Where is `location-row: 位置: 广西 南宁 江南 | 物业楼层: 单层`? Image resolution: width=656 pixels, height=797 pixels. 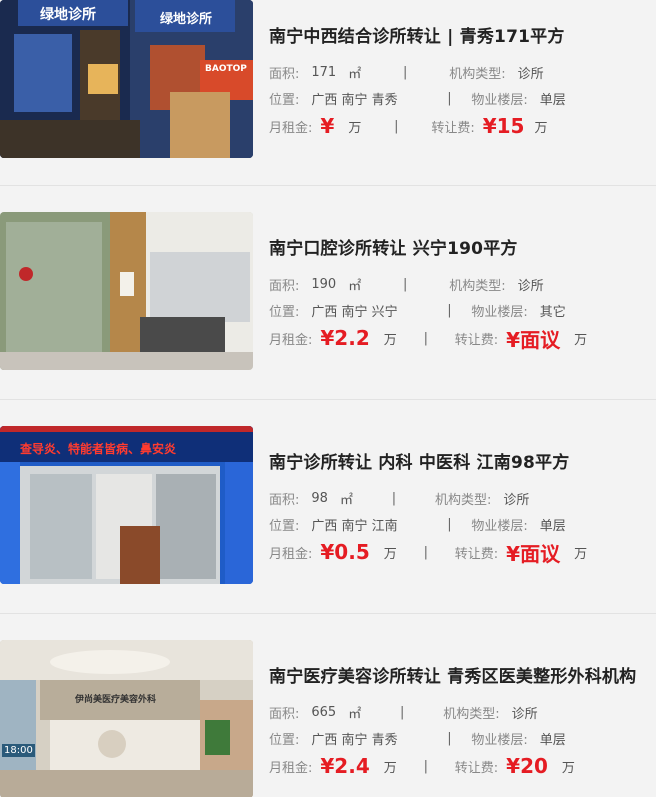 location-row: 位置: 广西 南宁 江南 | 物业楼层: 单层 is located at coordinates (428, 524).